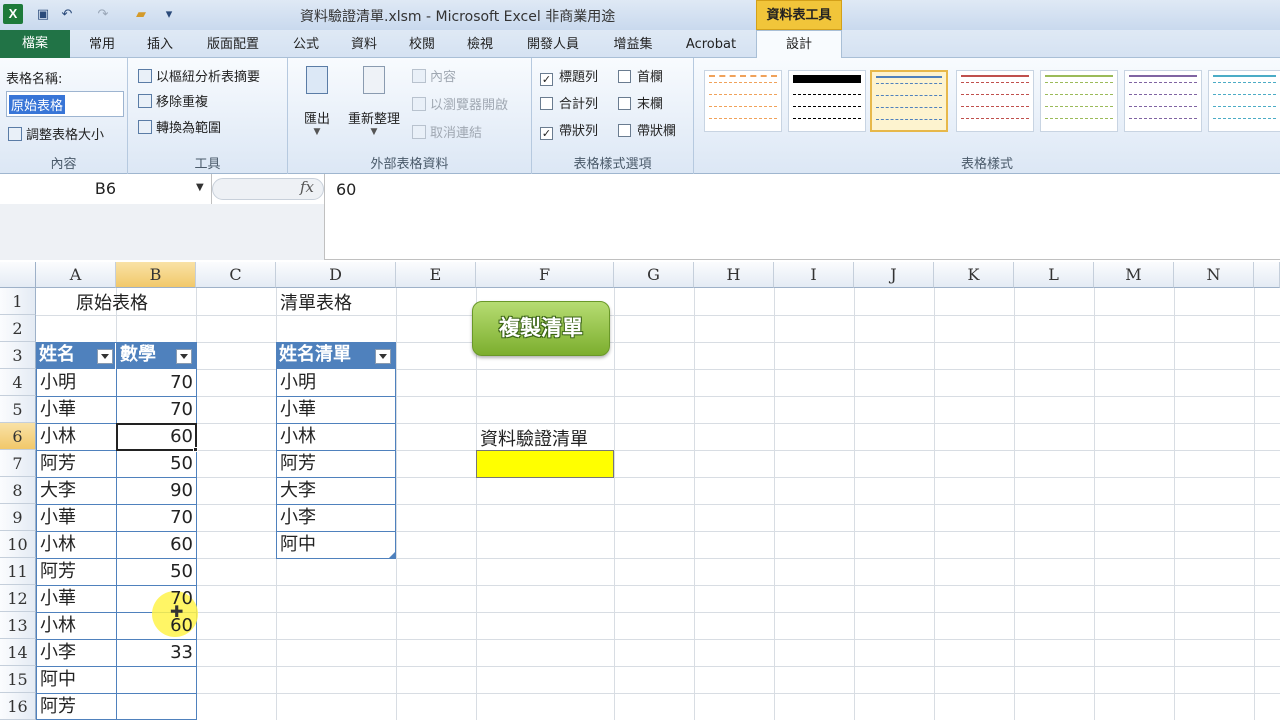  I want to click on undo-icon: ↶, so click(67, 15).